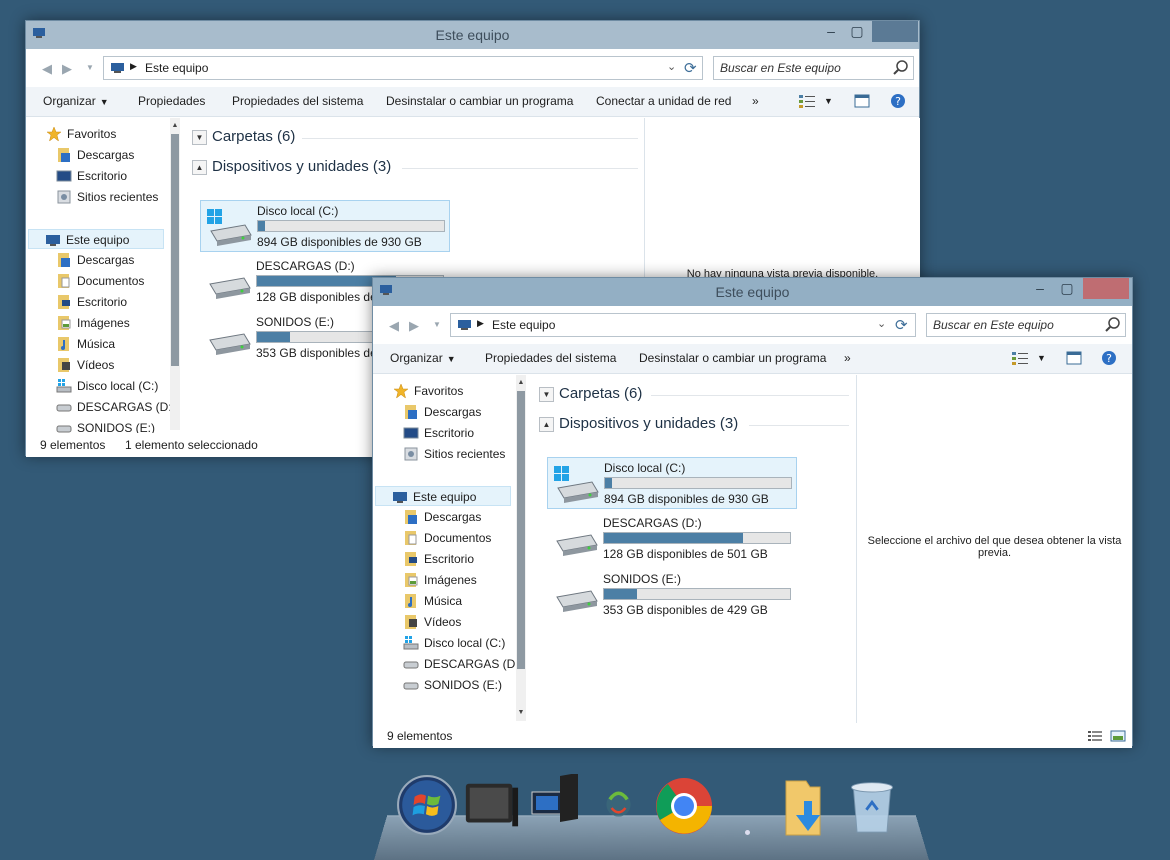 The width and height of the screenshot is (1170, 860). What do you see at coordinates (171, 101) in the screenshot?
I see `properties-button: Propiedades` at bounding box center [171, 101].